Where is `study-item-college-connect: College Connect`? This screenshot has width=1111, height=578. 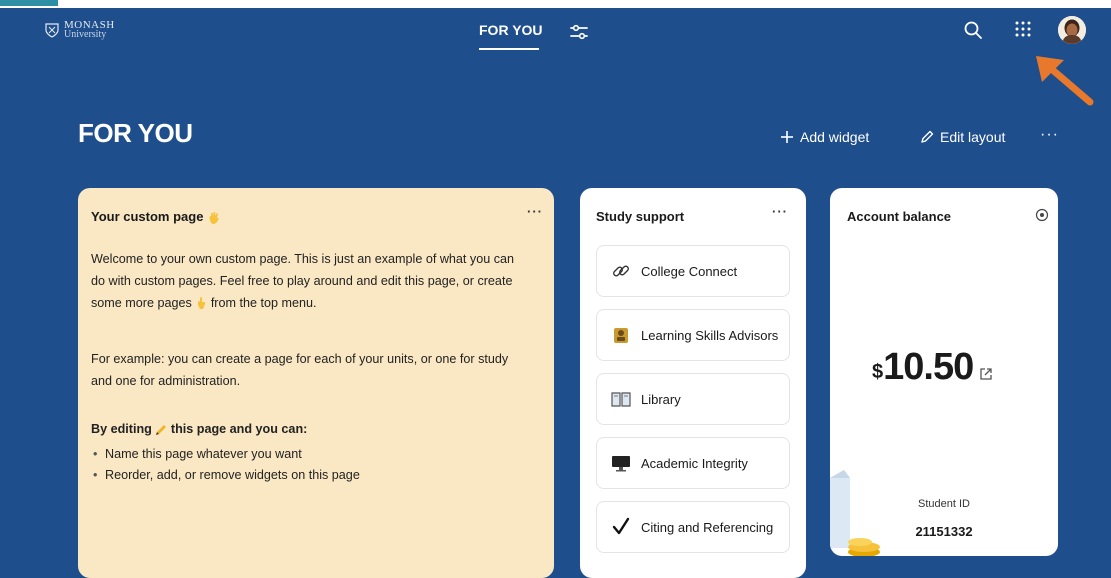
study-item-college-connect: College Connect is located at coordinates (693, 271).